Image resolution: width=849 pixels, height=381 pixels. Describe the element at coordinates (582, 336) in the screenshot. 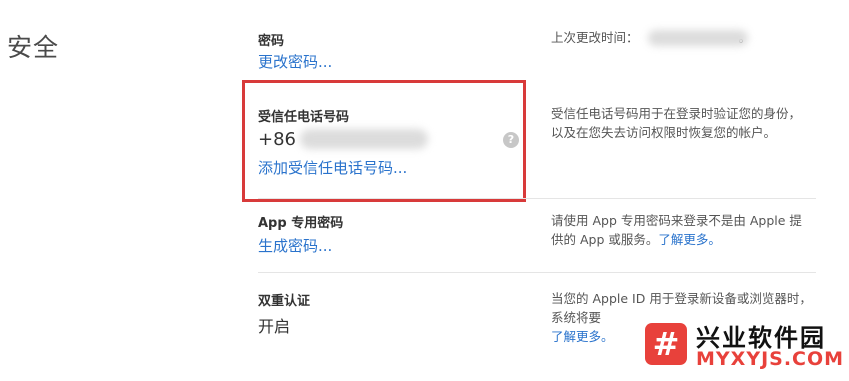

I see `two-factor-learn-more-link: 了解更多。` at that location.